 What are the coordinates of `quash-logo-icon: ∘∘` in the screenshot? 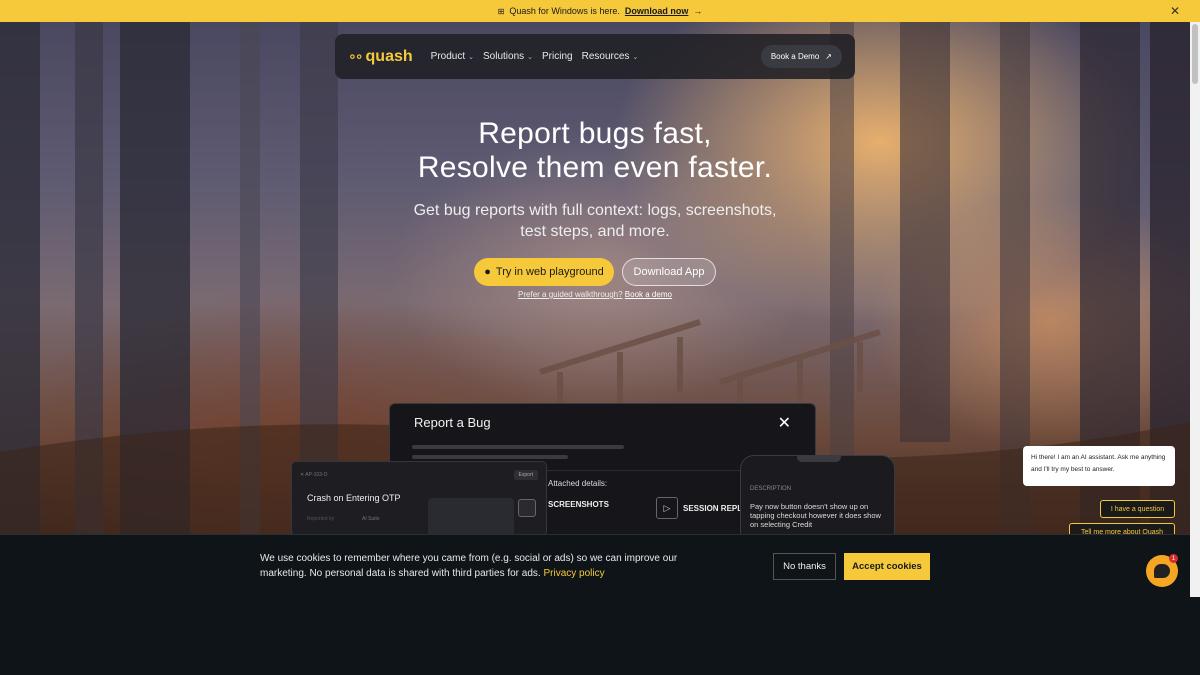 It's located at (355, 56).